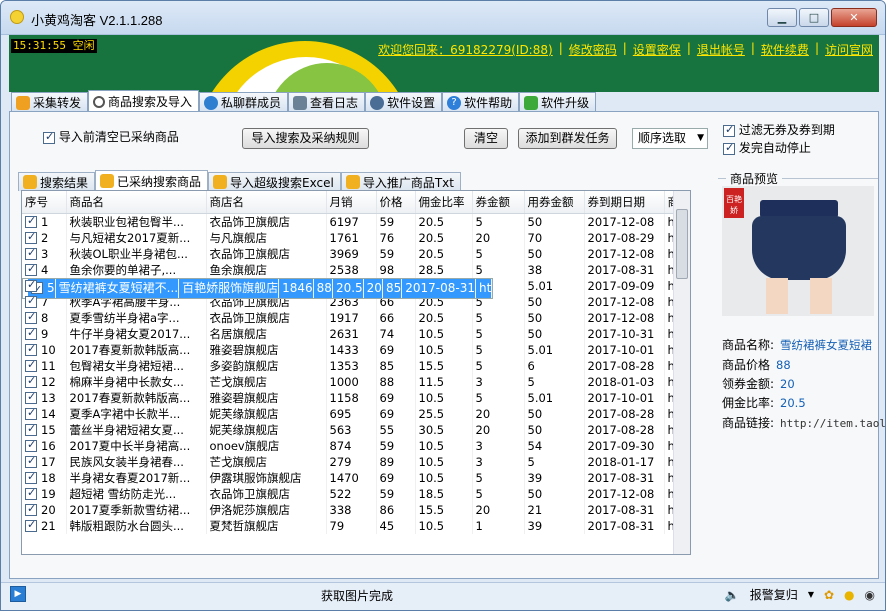 The height and width of the screenshot is (611, 886). What do you see at coordinates (111, 136) in the screenshot?
I see `clear-before-import-option: 导入前清空已采纳商品` at bounding box center [111, 136].